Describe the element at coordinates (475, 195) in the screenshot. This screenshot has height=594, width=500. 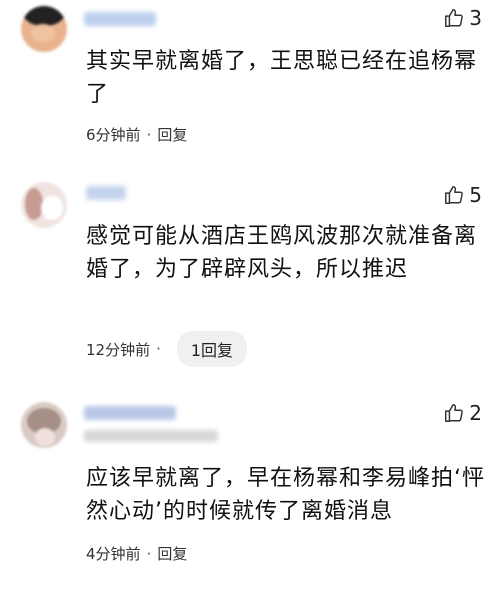
I see `like-count: 5` at that location.